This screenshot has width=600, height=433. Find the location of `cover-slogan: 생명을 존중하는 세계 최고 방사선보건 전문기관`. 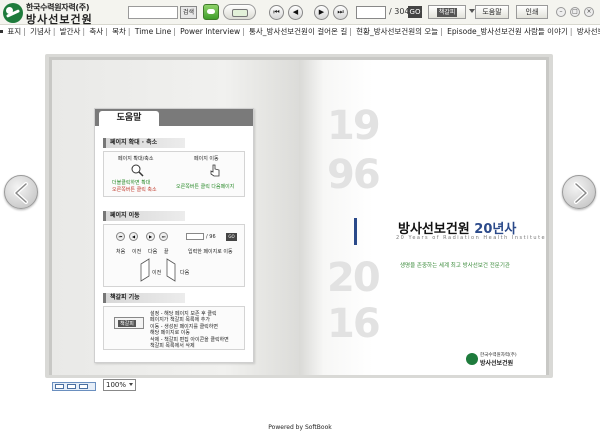

cover-slogan: 생명을 존중하는 세계 최고 방사선보건 전문기관 is located at coordinates (455, 266).